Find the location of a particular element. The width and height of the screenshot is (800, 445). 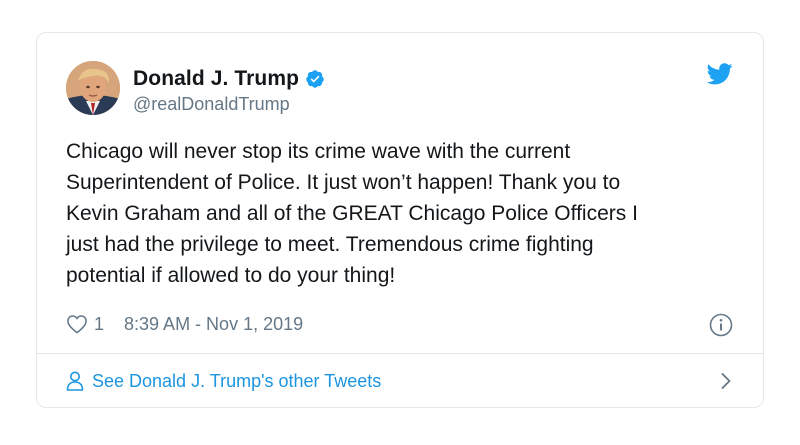

verified-badge-icon is located at coordinates (315, 79).